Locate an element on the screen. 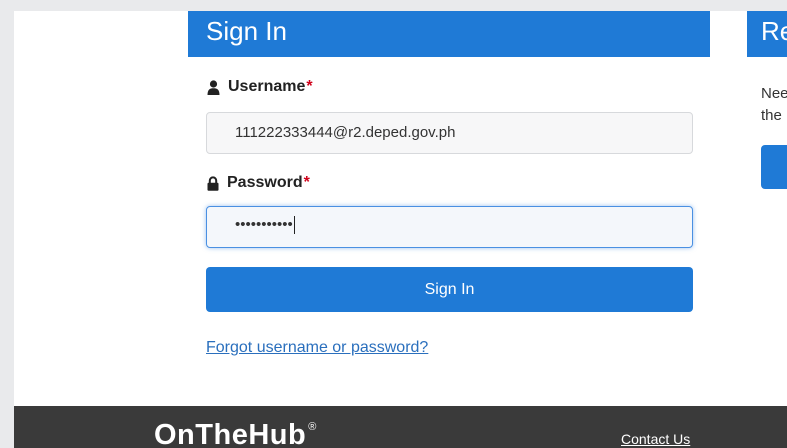 The image size is (787, 448). user-icon is located at coordinates (213, 87).